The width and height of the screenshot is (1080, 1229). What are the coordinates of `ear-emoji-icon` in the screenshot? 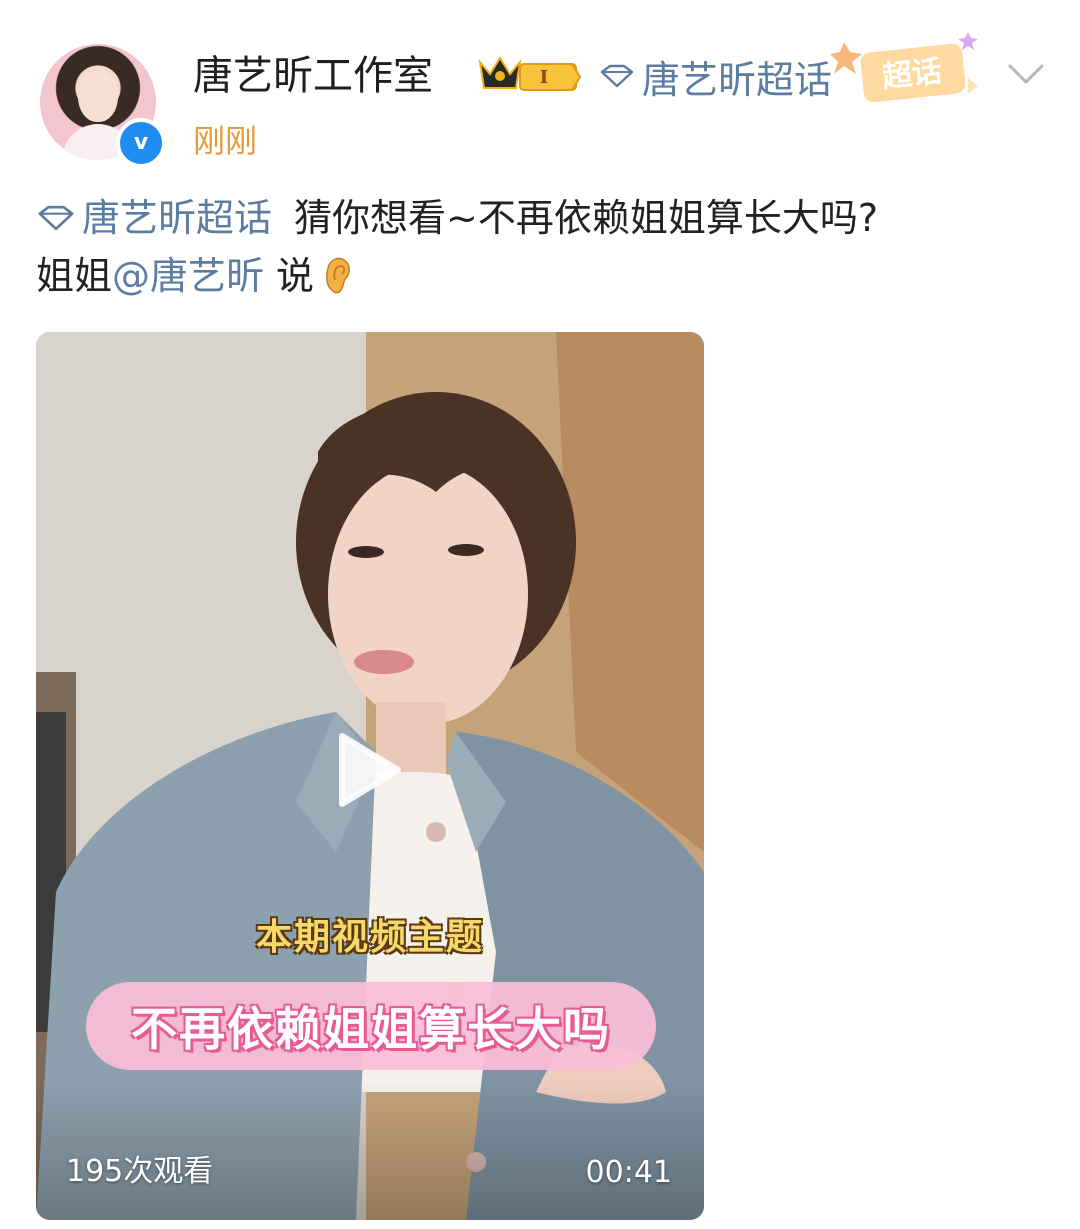 It's located at (338, 275).